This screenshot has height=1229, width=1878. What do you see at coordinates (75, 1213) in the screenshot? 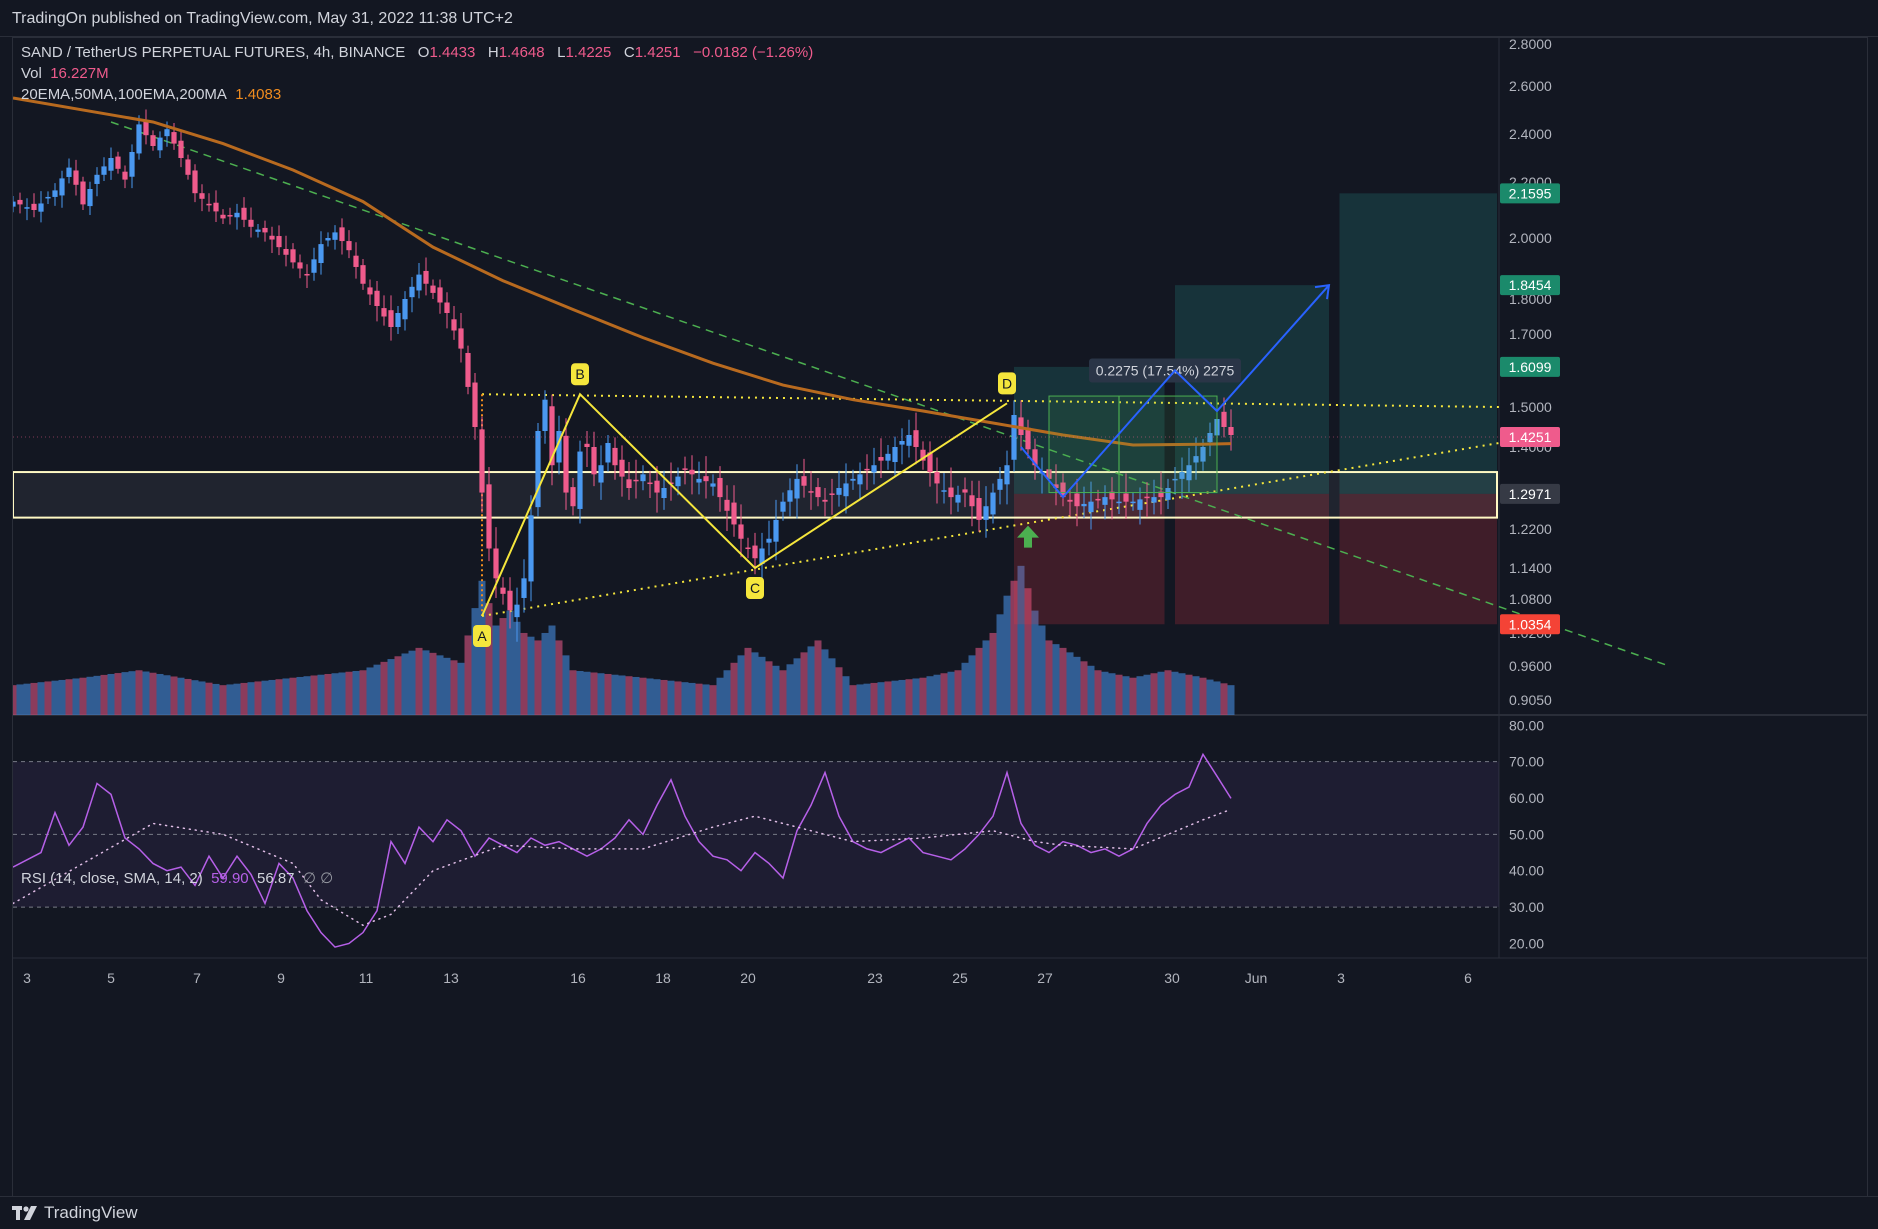
I see `tradingview-logo: TradingView` at bounding box center [75, 1213].